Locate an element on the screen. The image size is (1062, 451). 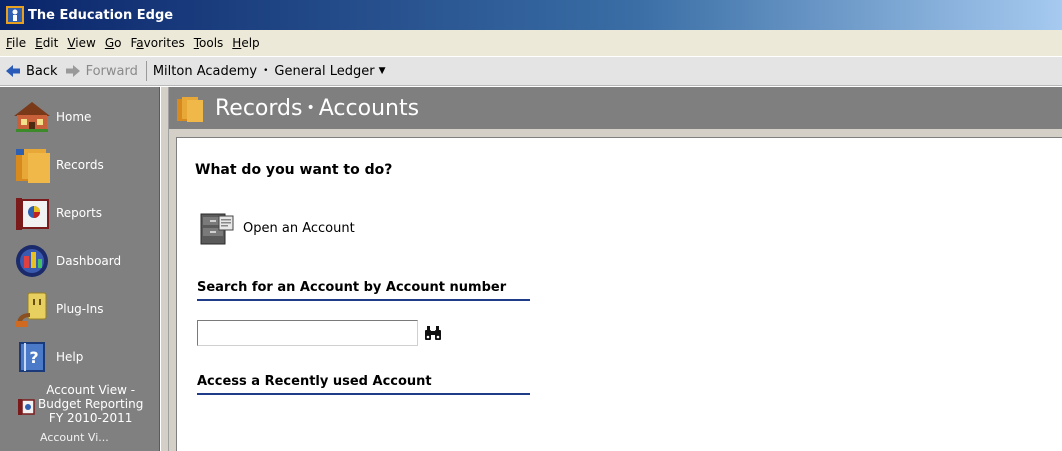
forward-label: Forward is located at coordinates (111, 71).